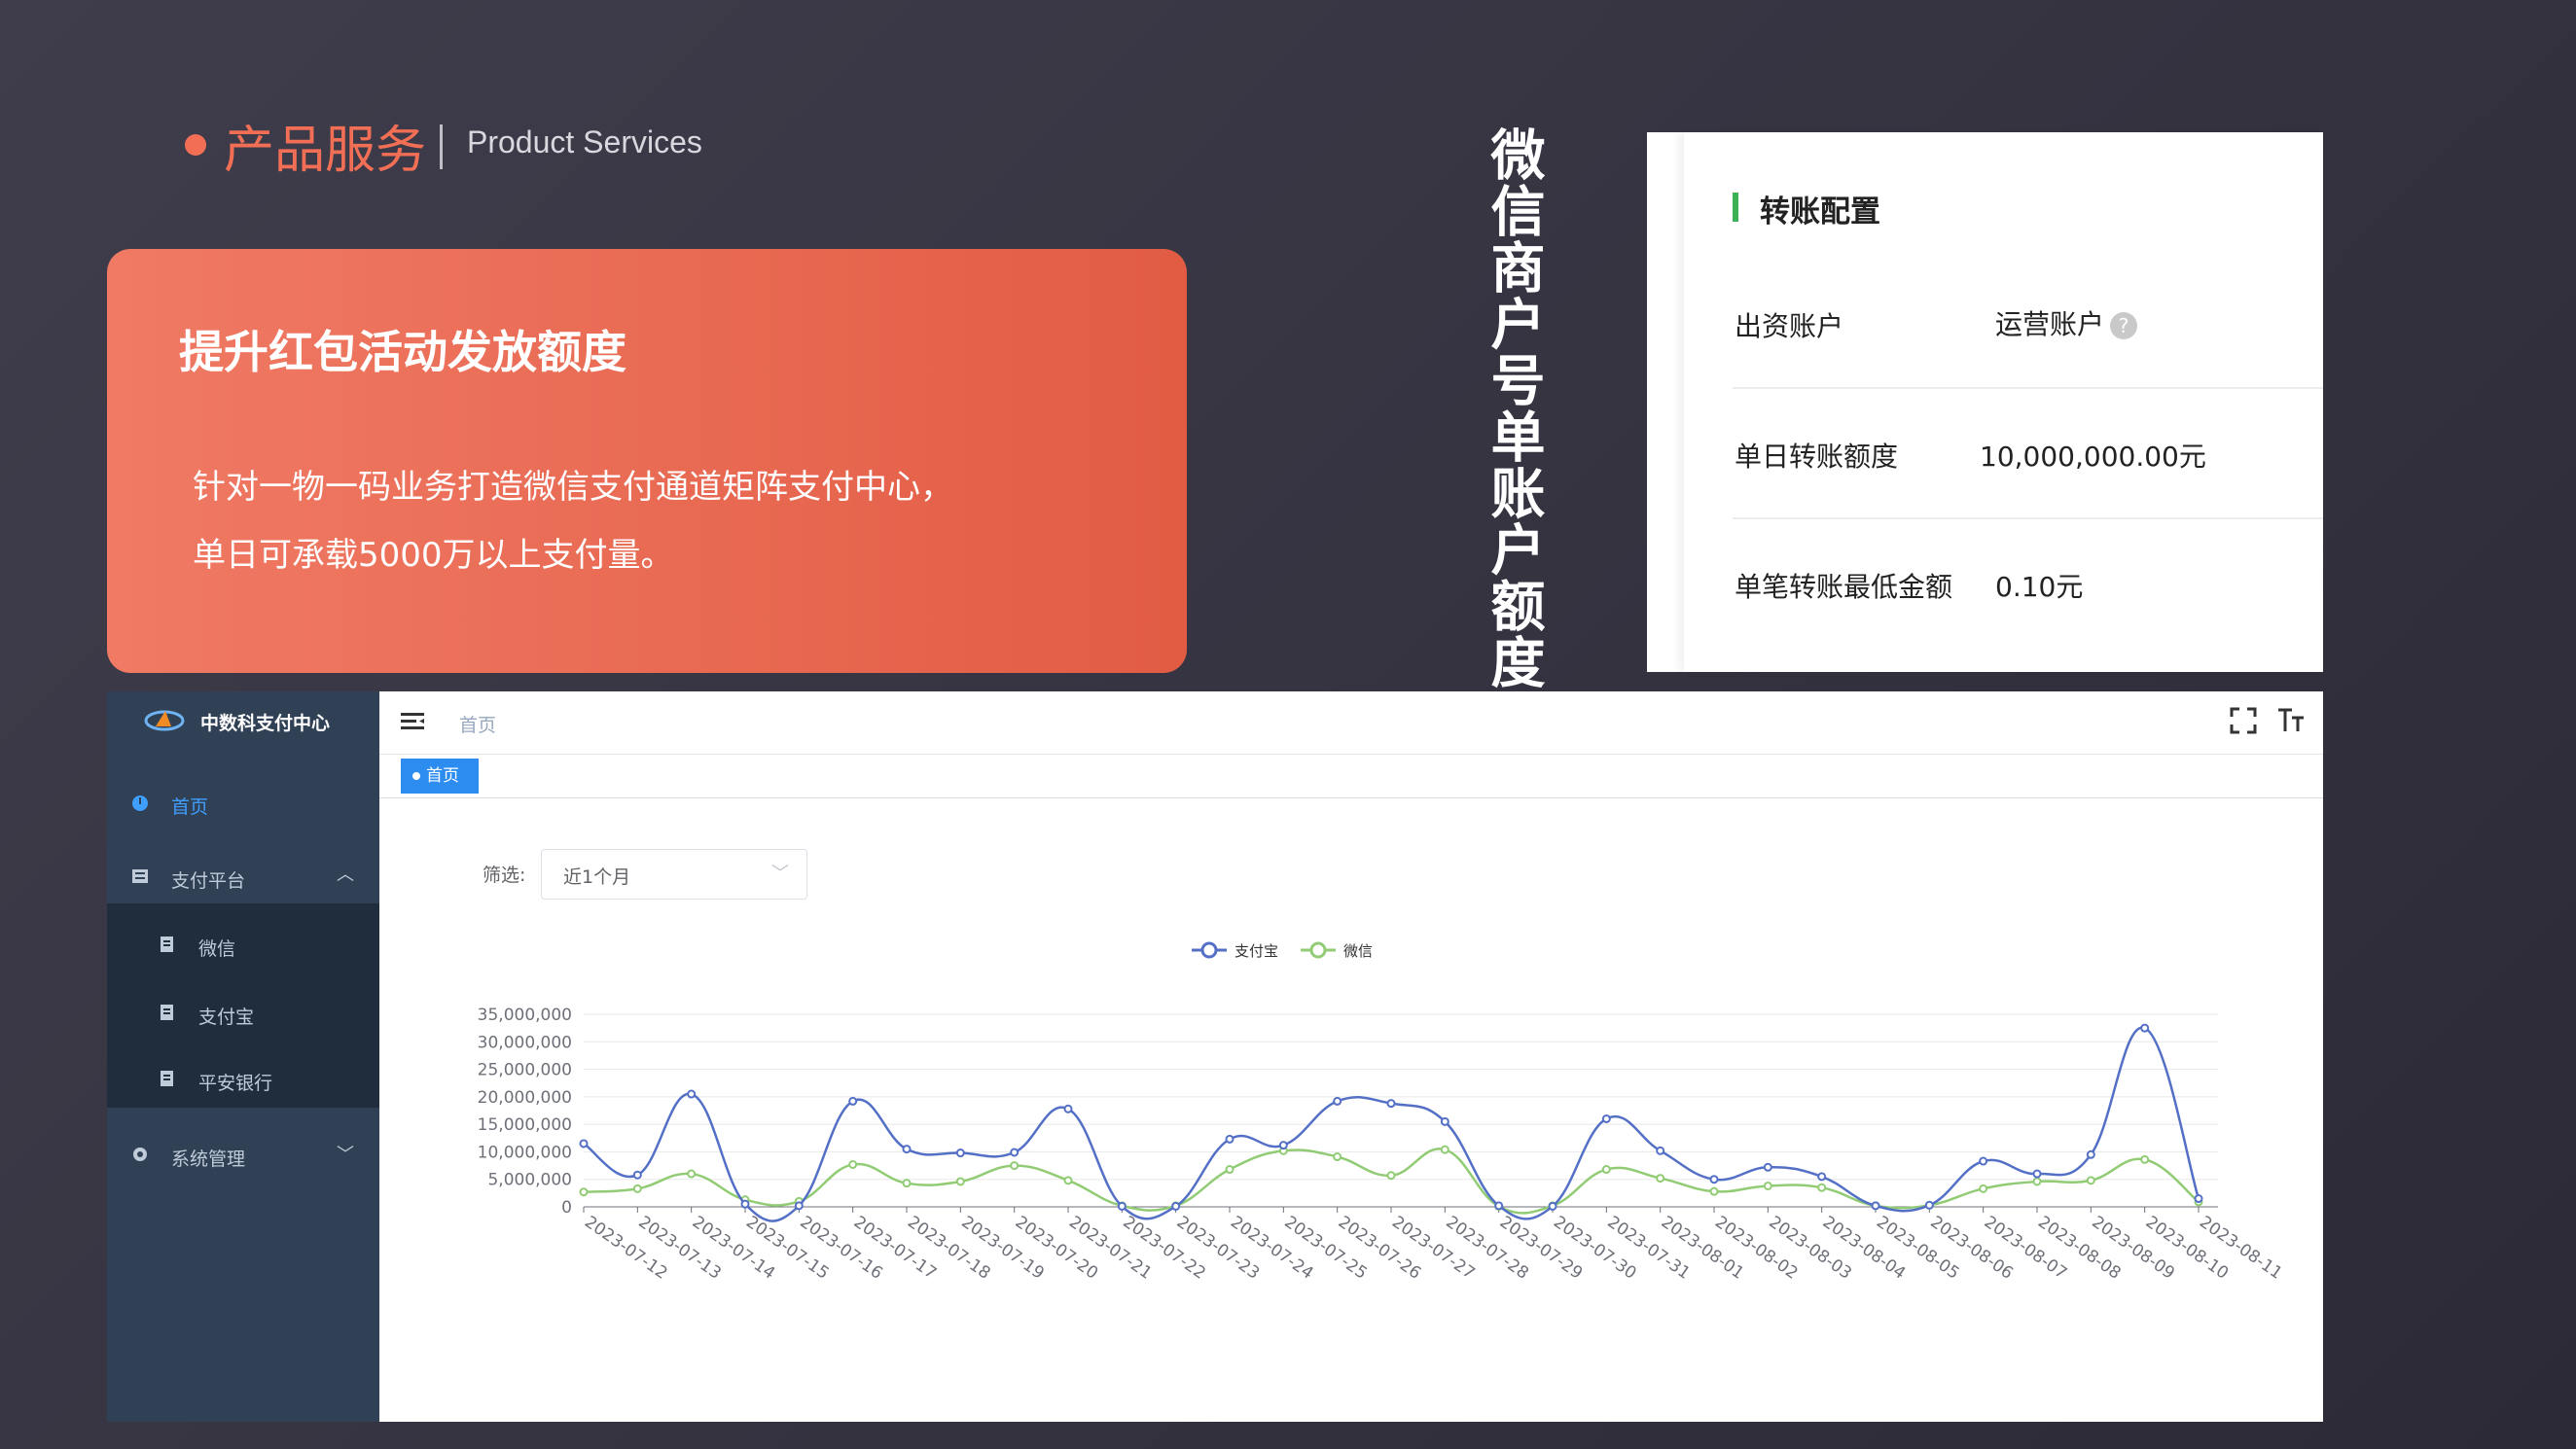 The height and width of the screenshot is (1449, 2576). Describe the element at coordinates (525, 1042) in the screenshot. I see `y-tick-label: 30,000,000` at that location.